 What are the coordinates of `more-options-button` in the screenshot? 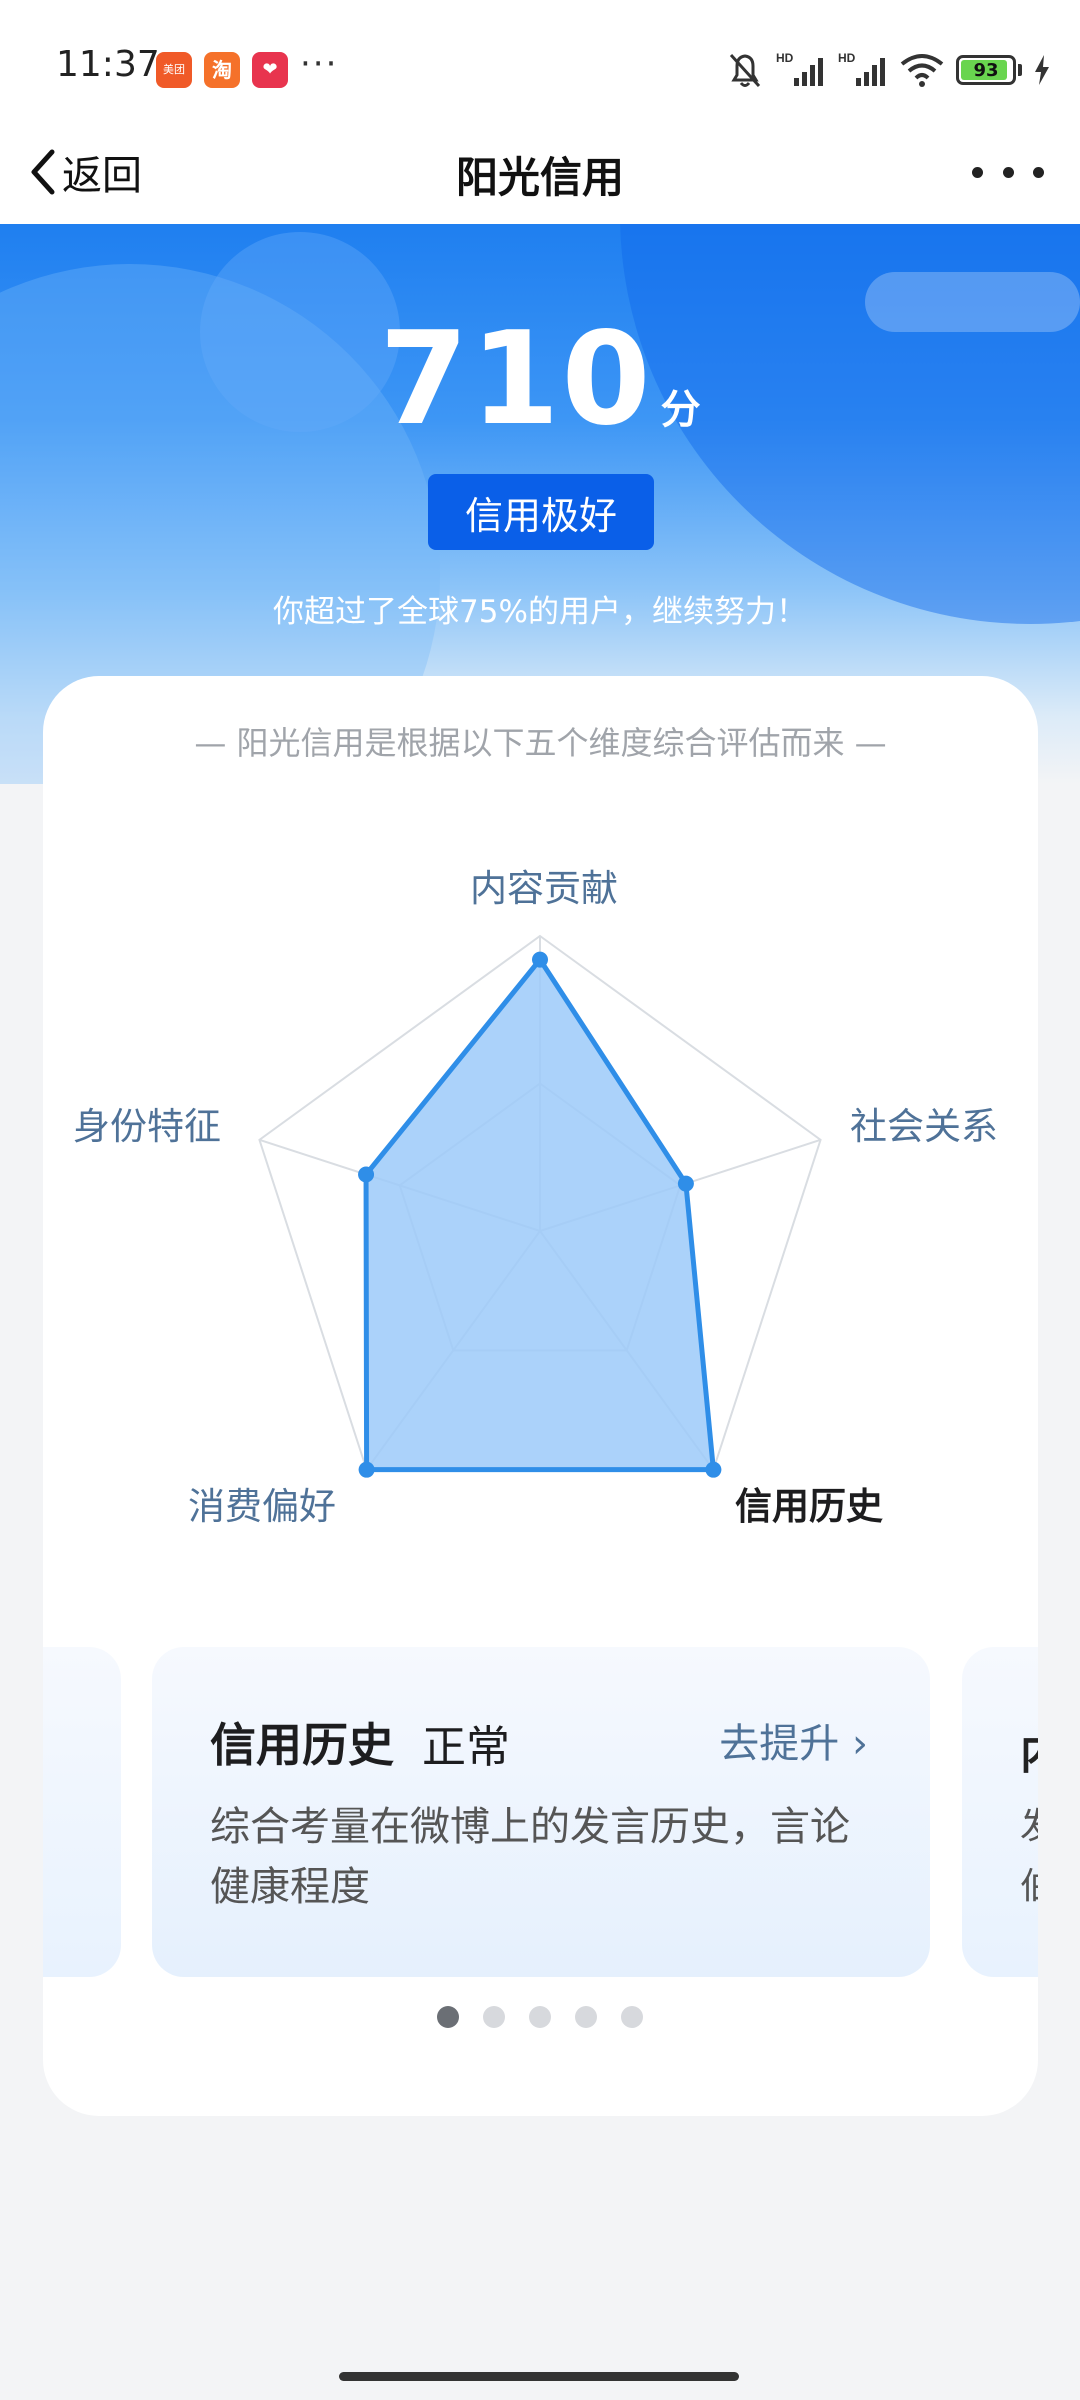 It's located at (1008, 172).